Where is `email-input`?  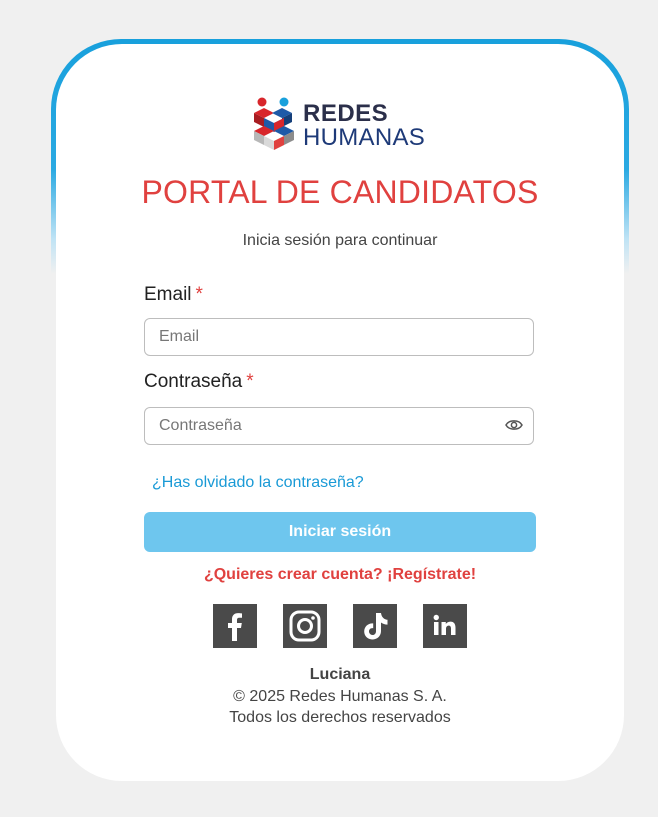 email-input is located at coordinates (339, 337).